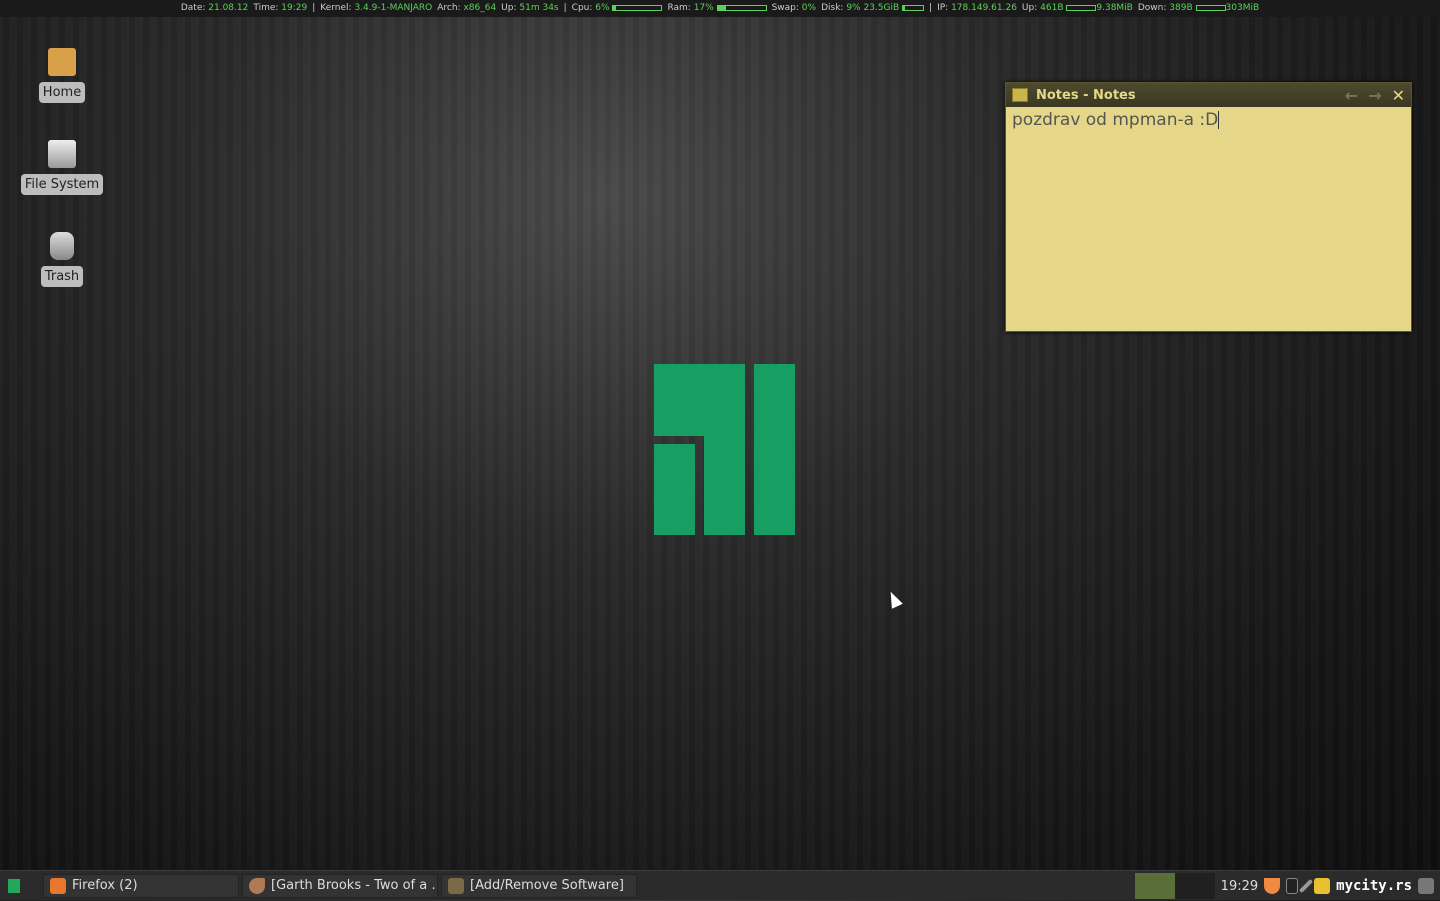 The image size is (1440, 901). Describe the element at coordinates (602, 8) in the screenshot. I see `cpu: 6%` at that location.